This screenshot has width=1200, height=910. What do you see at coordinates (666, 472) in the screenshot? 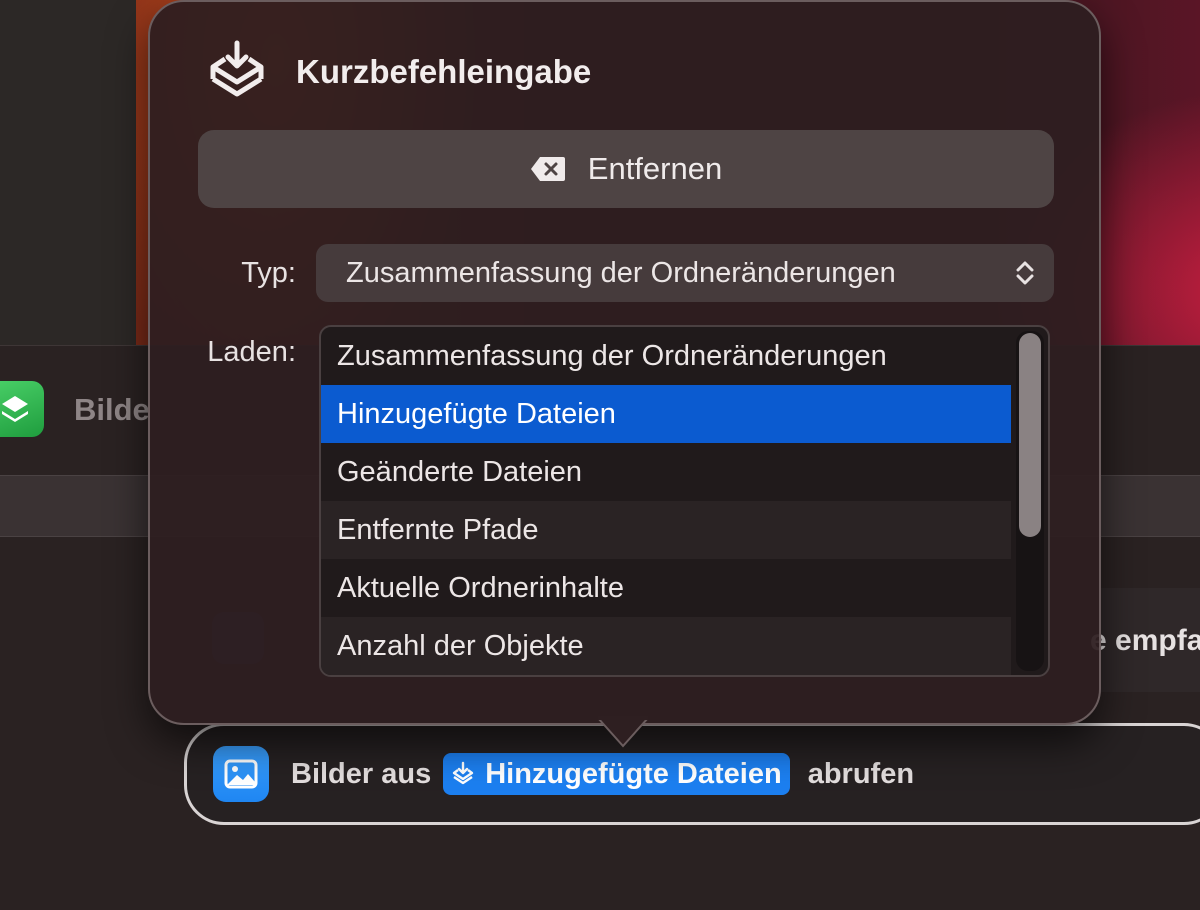
I see `list-item: Geänderte Dateien` at bounding box center [666, 472].